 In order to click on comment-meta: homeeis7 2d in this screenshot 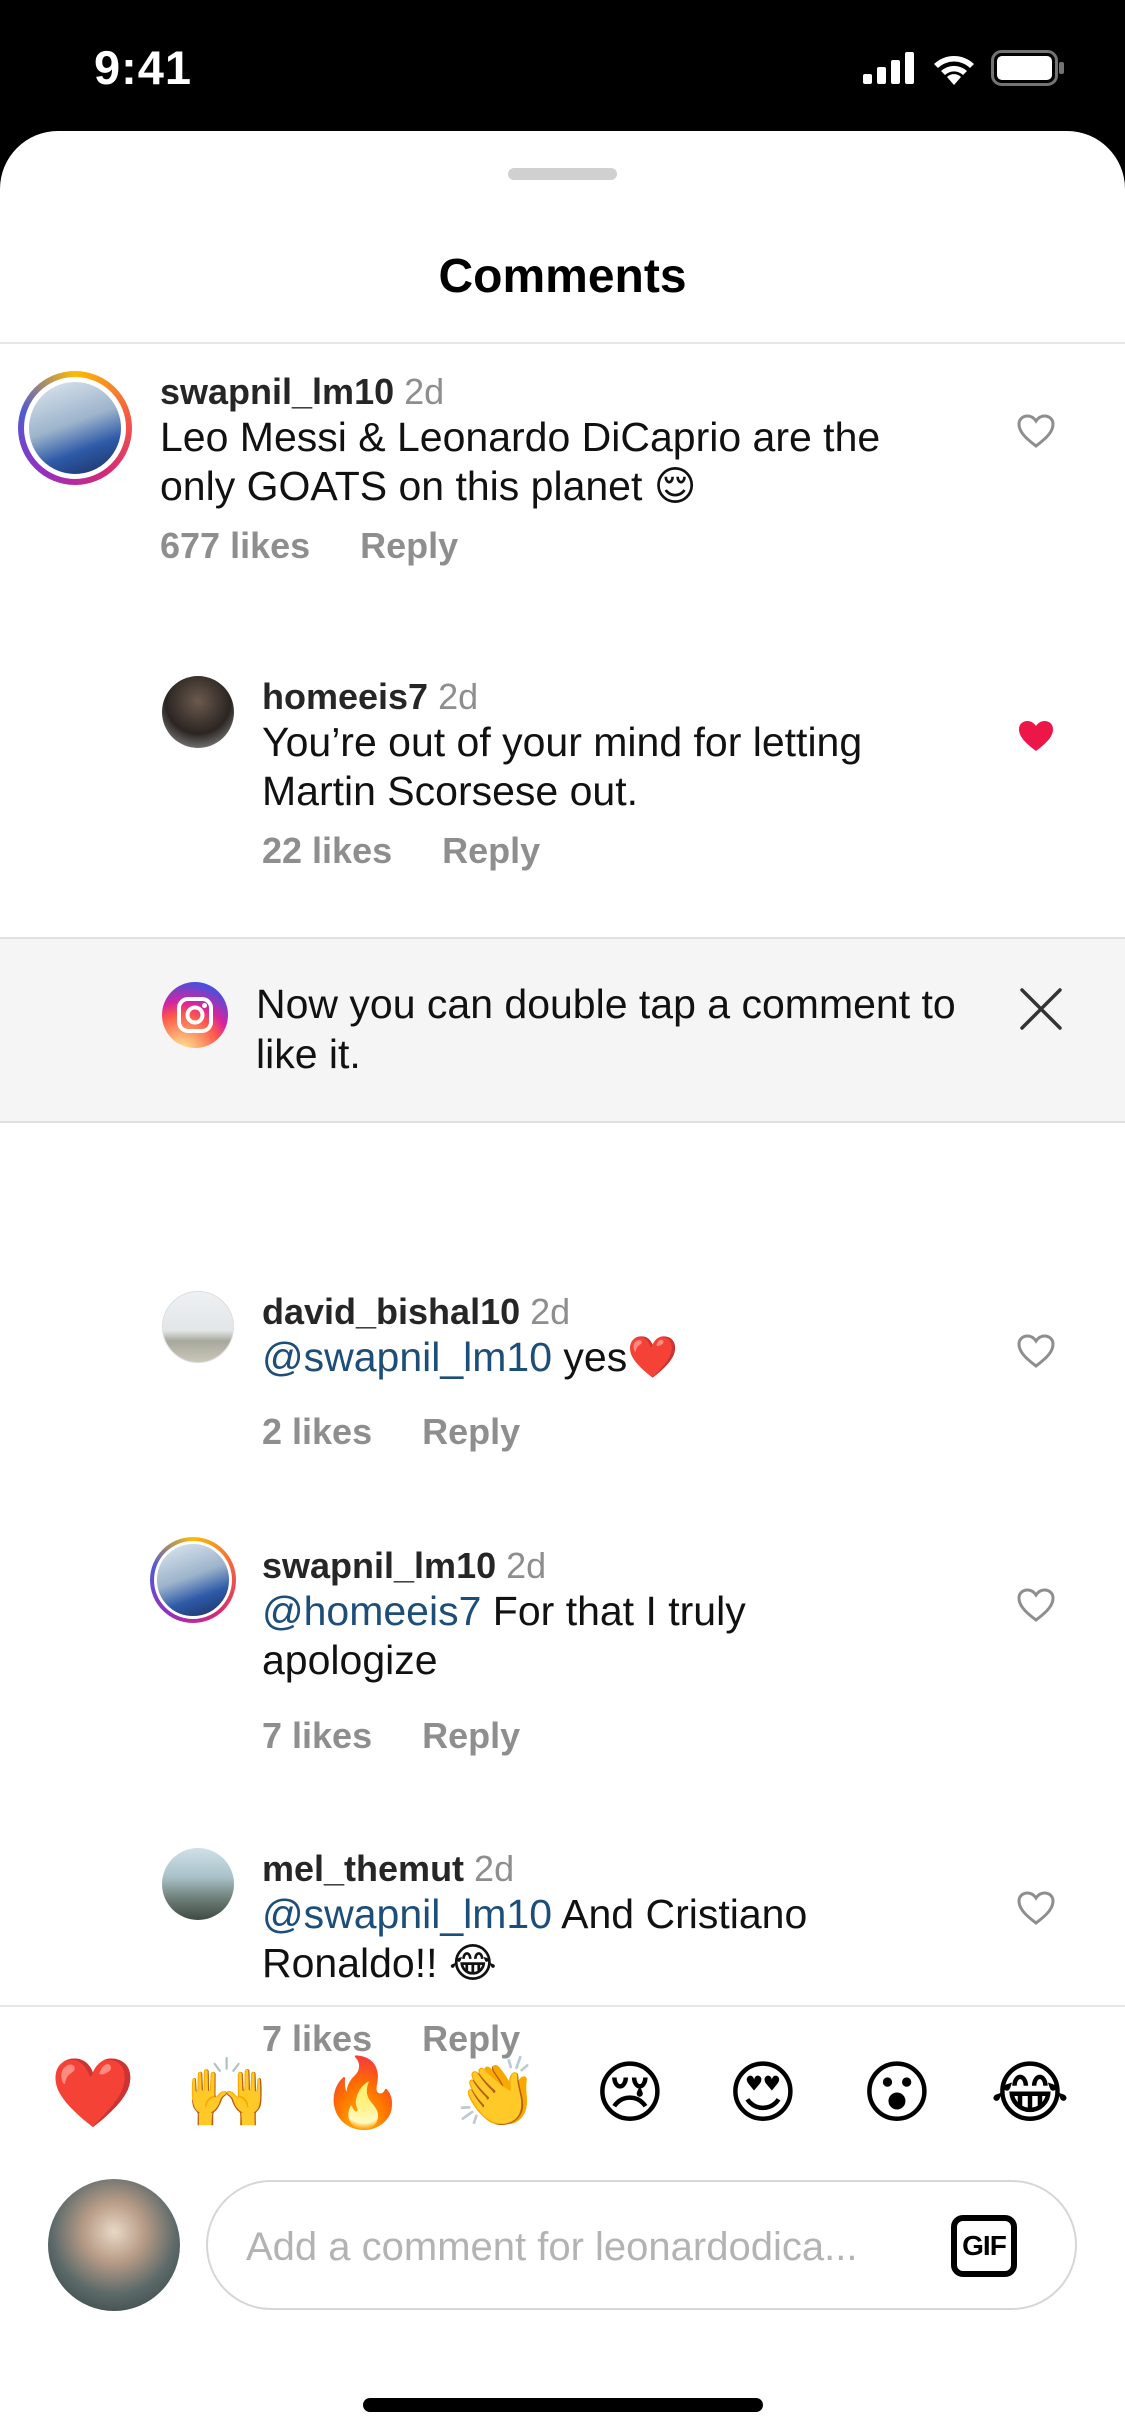, I will do `click(370, 697)`.